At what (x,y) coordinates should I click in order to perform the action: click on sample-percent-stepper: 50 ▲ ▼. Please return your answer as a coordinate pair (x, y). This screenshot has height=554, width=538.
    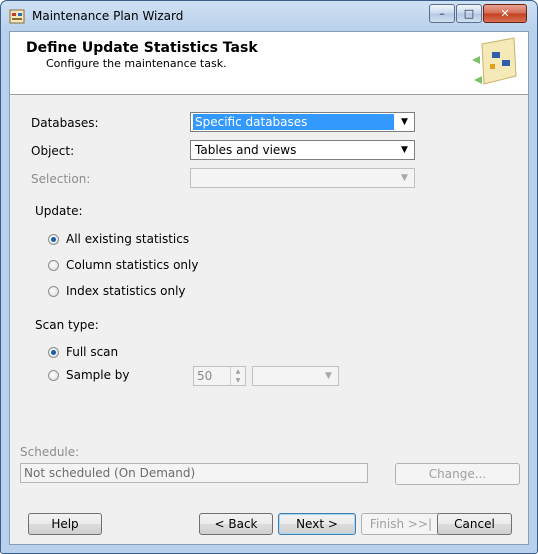
    Looking at the image, I should click on (219, 376).